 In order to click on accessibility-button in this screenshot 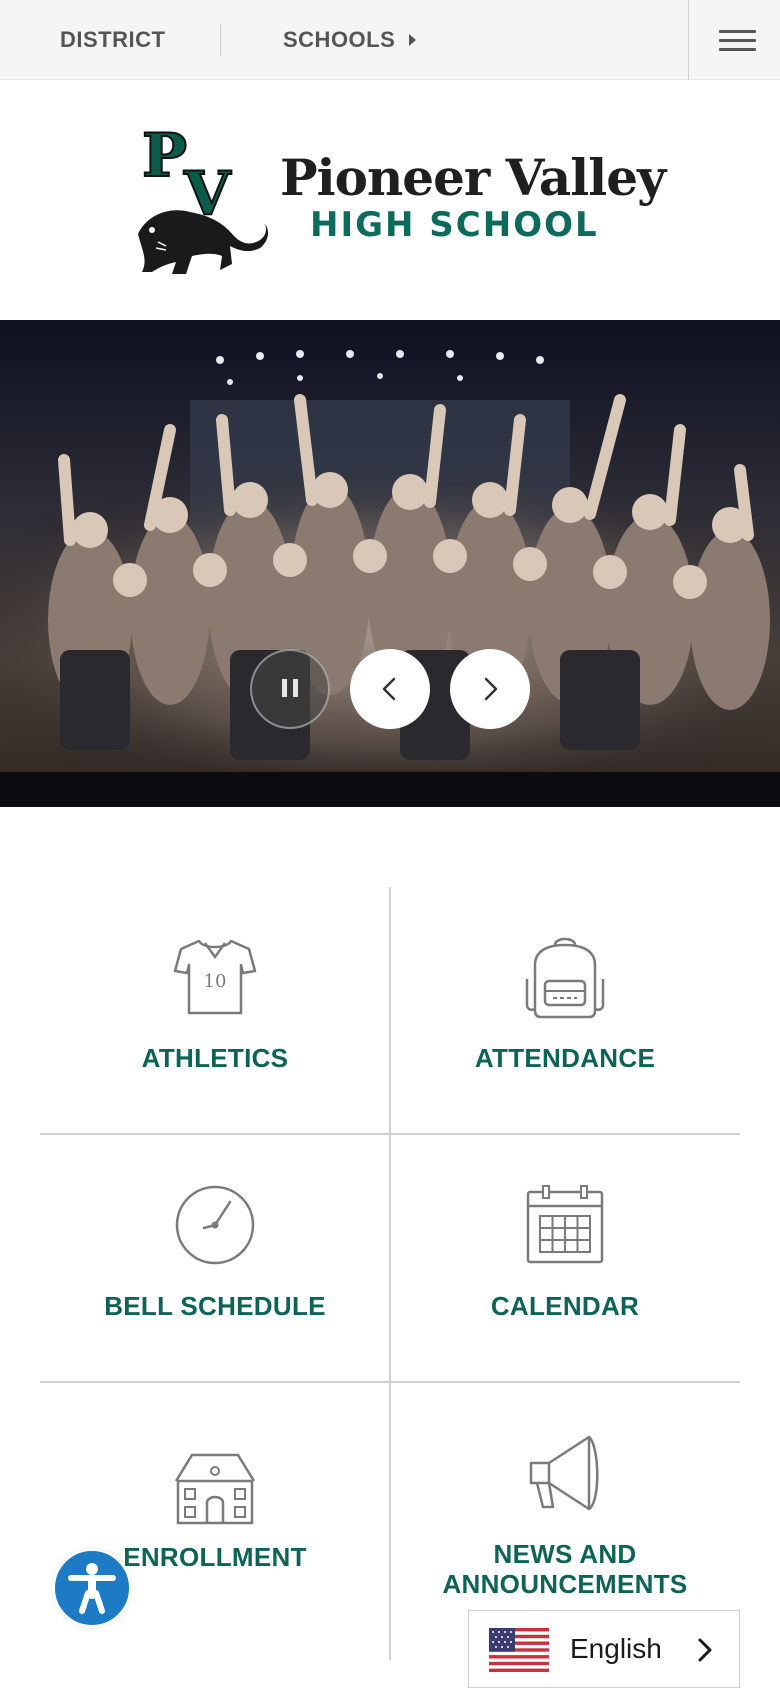, I will do `click(92, 1588)`.